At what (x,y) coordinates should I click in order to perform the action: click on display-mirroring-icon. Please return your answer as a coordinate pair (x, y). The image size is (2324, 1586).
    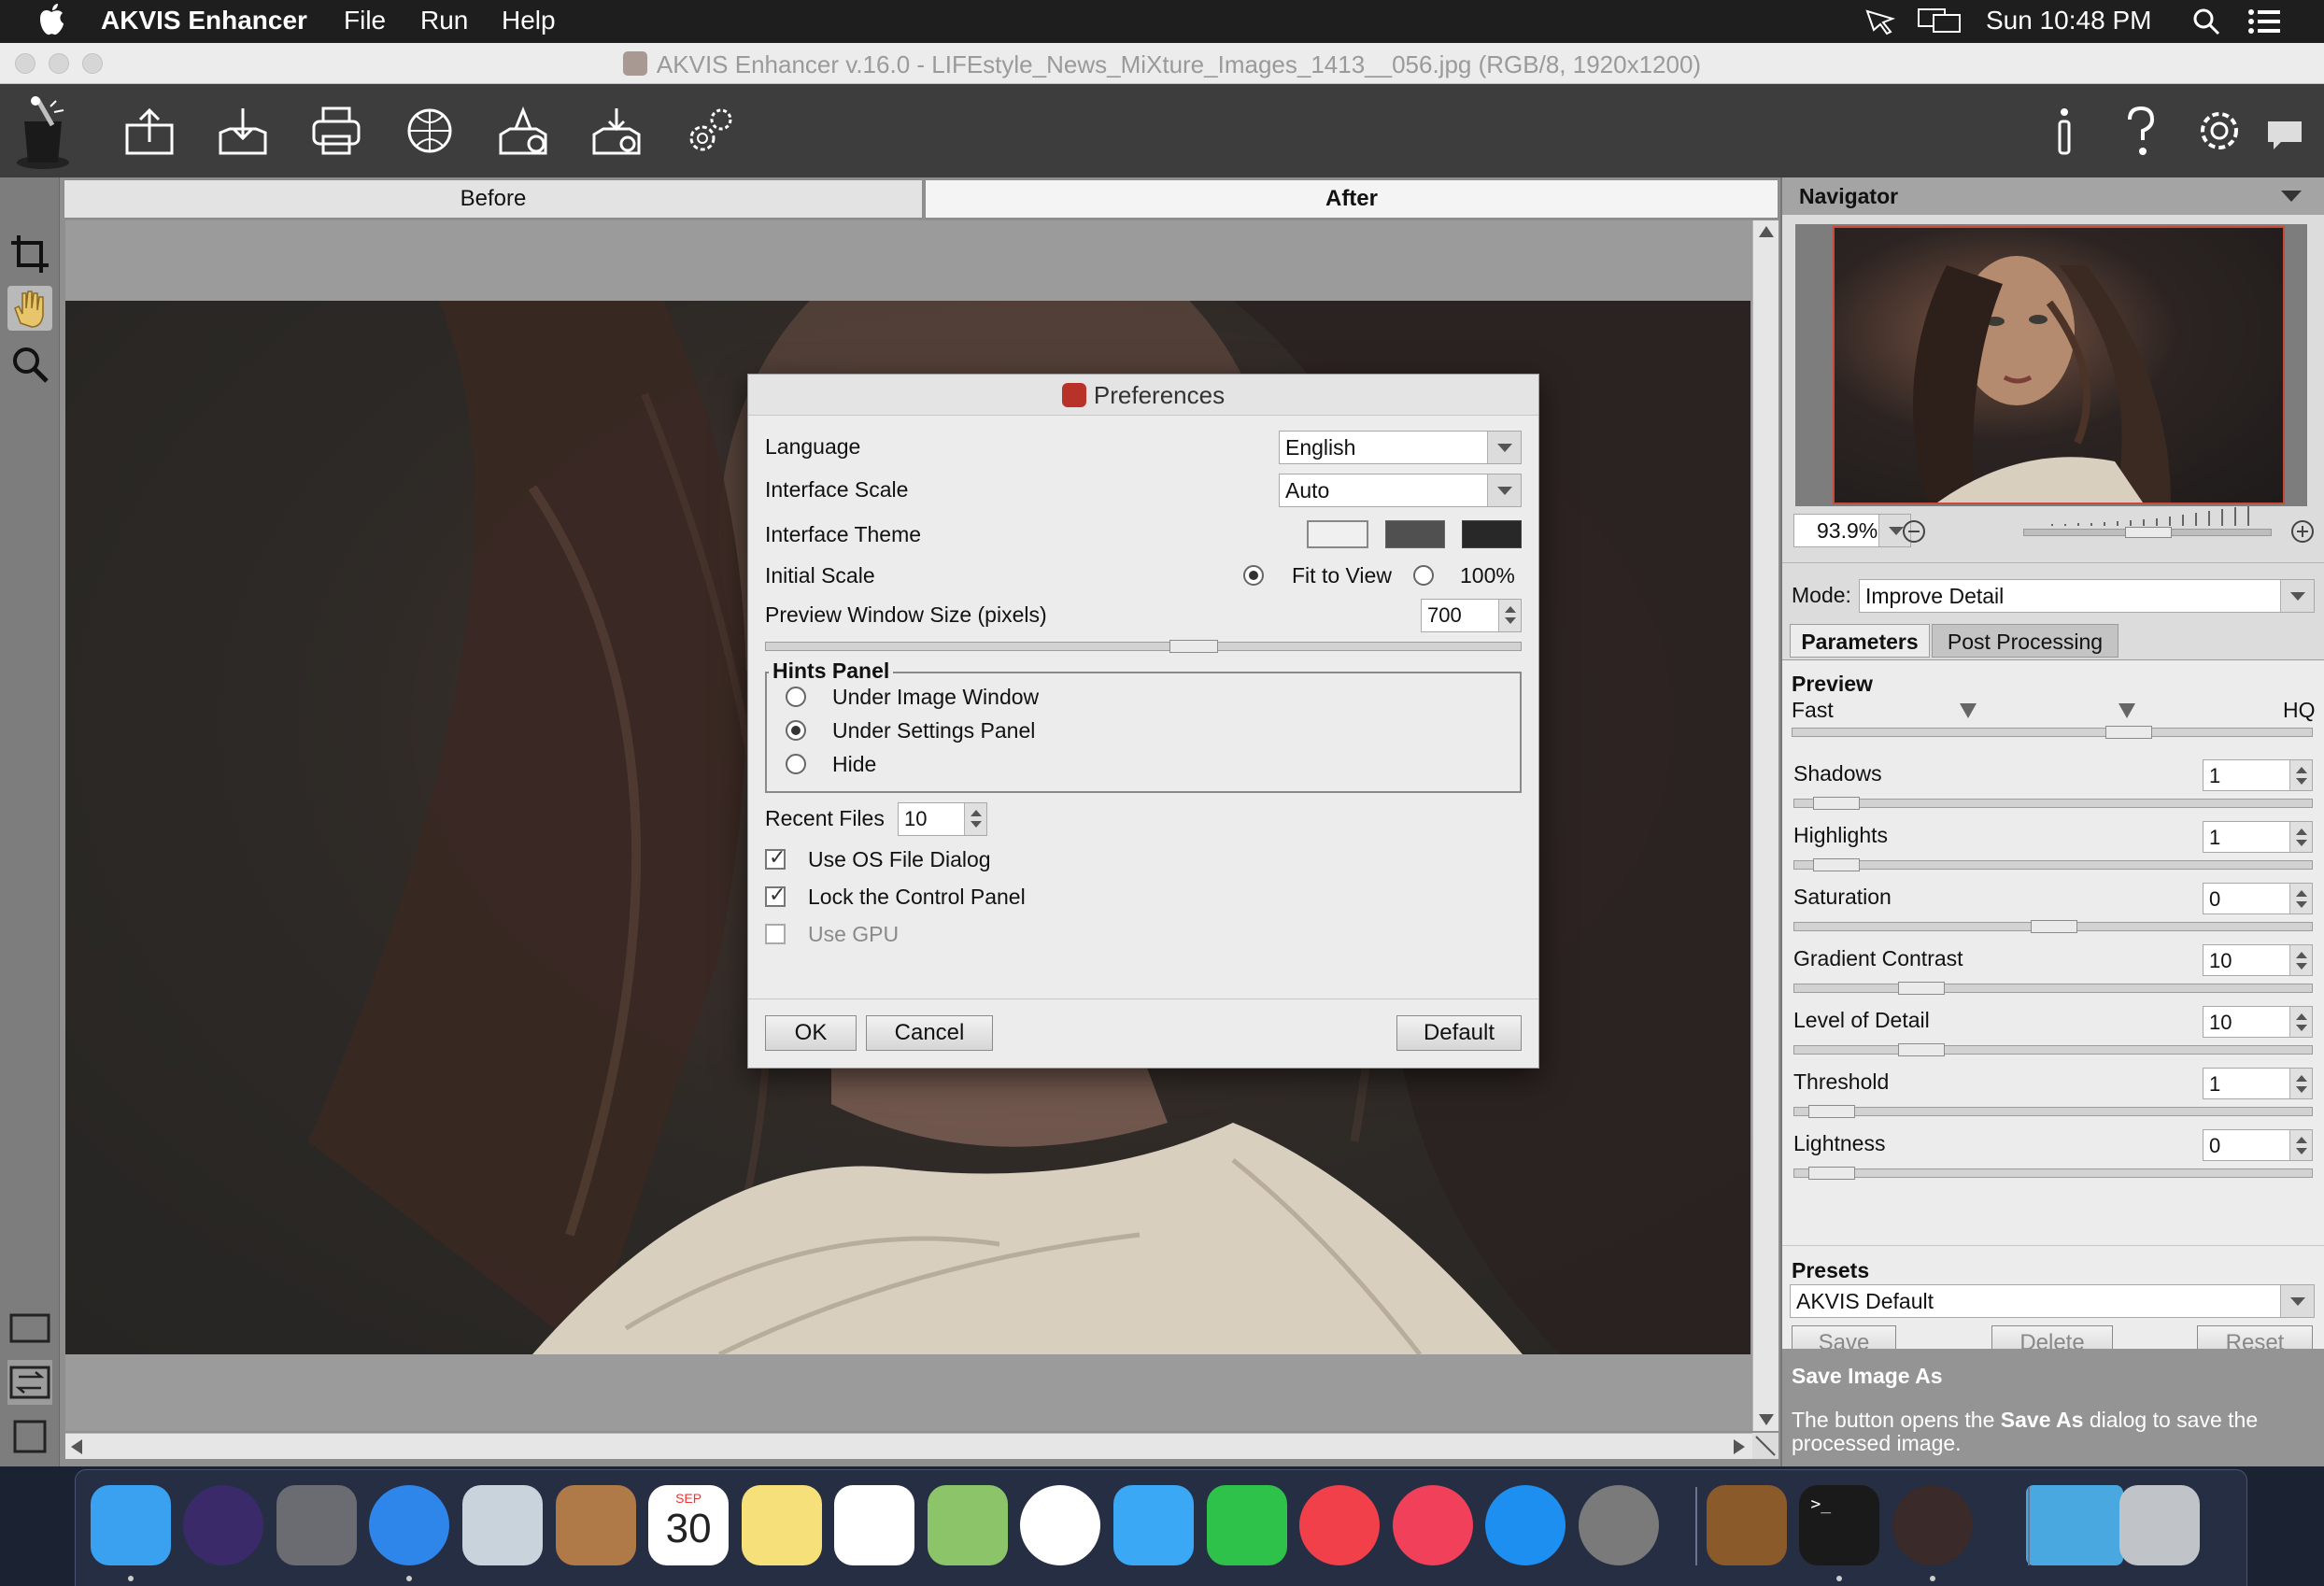
    Looking at the image, I should click on (1939, 21).